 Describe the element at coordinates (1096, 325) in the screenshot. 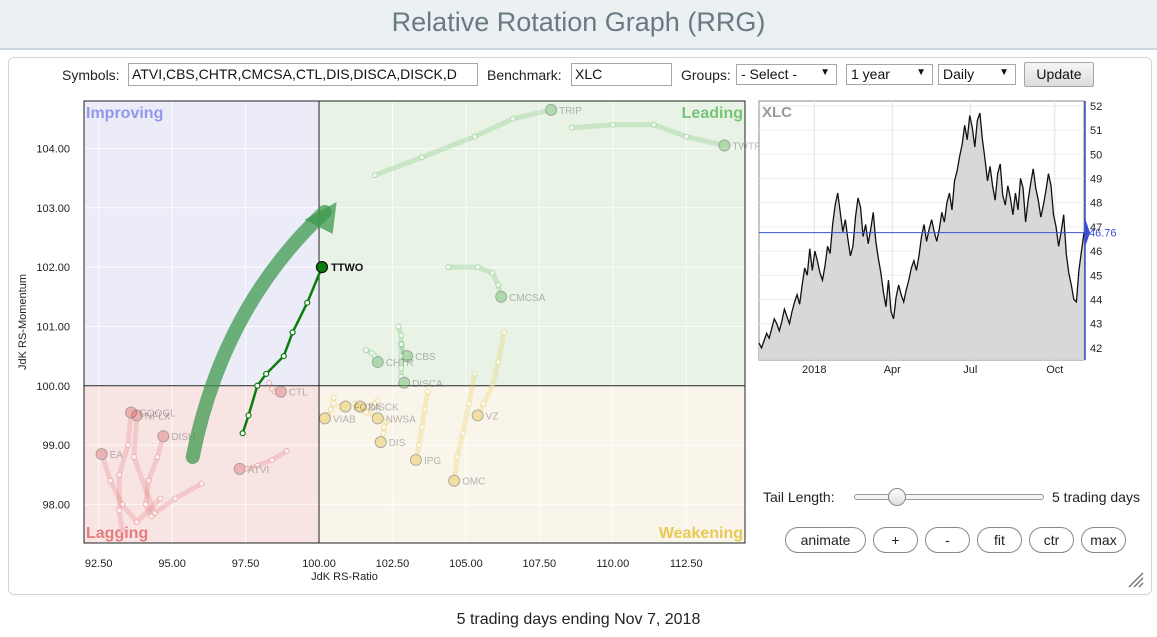

I see `price-y-tick-label: 43` at that location.